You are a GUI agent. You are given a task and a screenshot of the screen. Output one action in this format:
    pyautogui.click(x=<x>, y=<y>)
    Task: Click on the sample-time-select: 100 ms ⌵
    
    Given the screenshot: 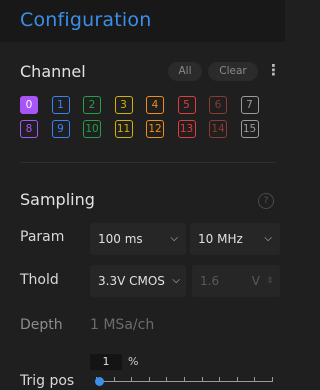 What is the action you would take?
    pyautogui.click(x=138, y=239)
    